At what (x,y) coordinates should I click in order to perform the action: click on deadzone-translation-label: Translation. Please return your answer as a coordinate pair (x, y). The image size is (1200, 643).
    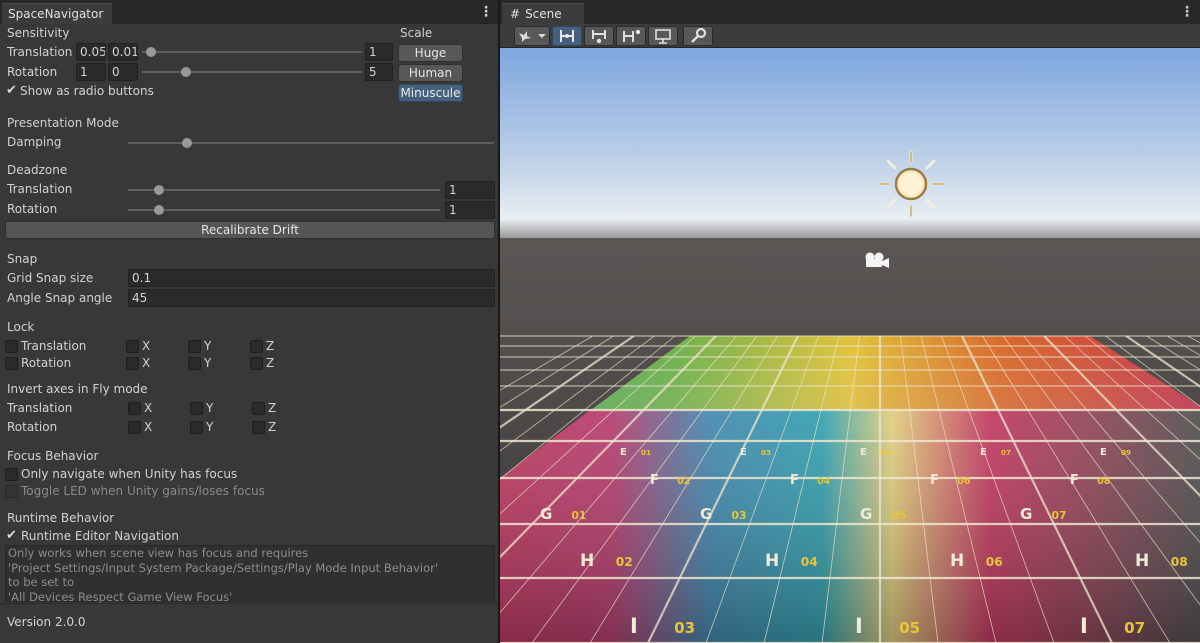
    Looking at the image, I should click on (40, 189).